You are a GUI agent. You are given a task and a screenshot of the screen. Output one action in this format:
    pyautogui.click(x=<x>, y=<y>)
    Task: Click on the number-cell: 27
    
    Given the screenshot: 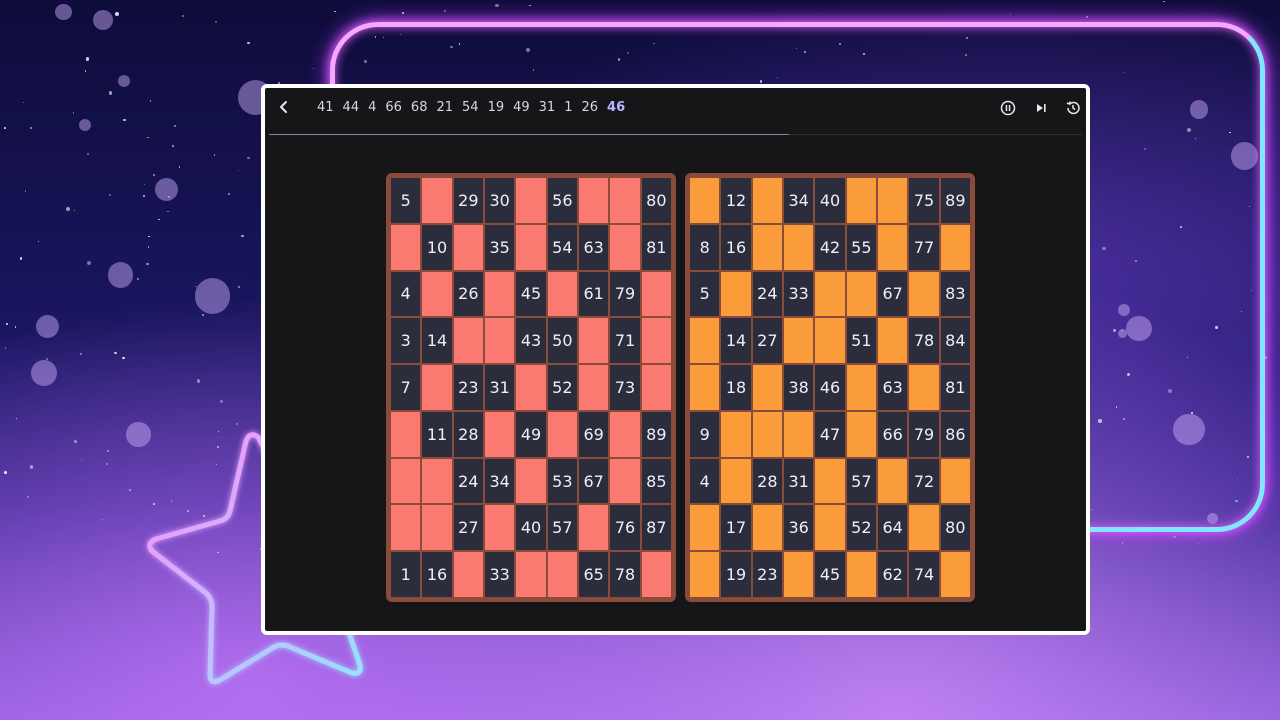 What is the action you would take?
    pyautogui.click(x=468, y=528)
    